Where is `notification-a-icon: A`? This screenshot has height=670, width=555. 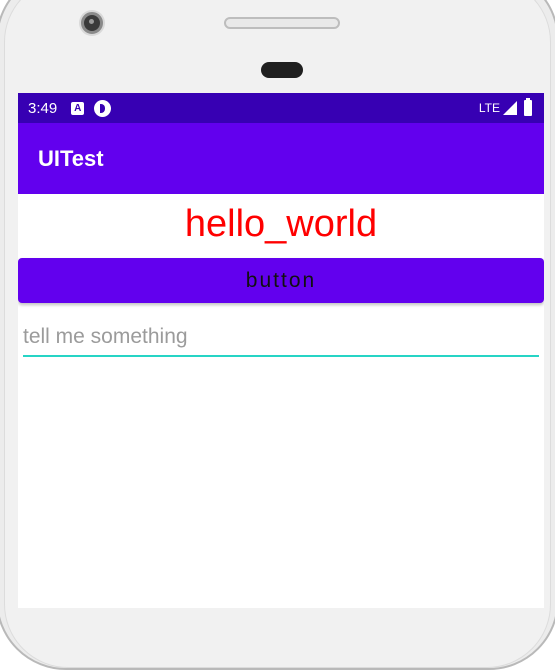
notification-a-icon: A is located at coordinates (78, 108).